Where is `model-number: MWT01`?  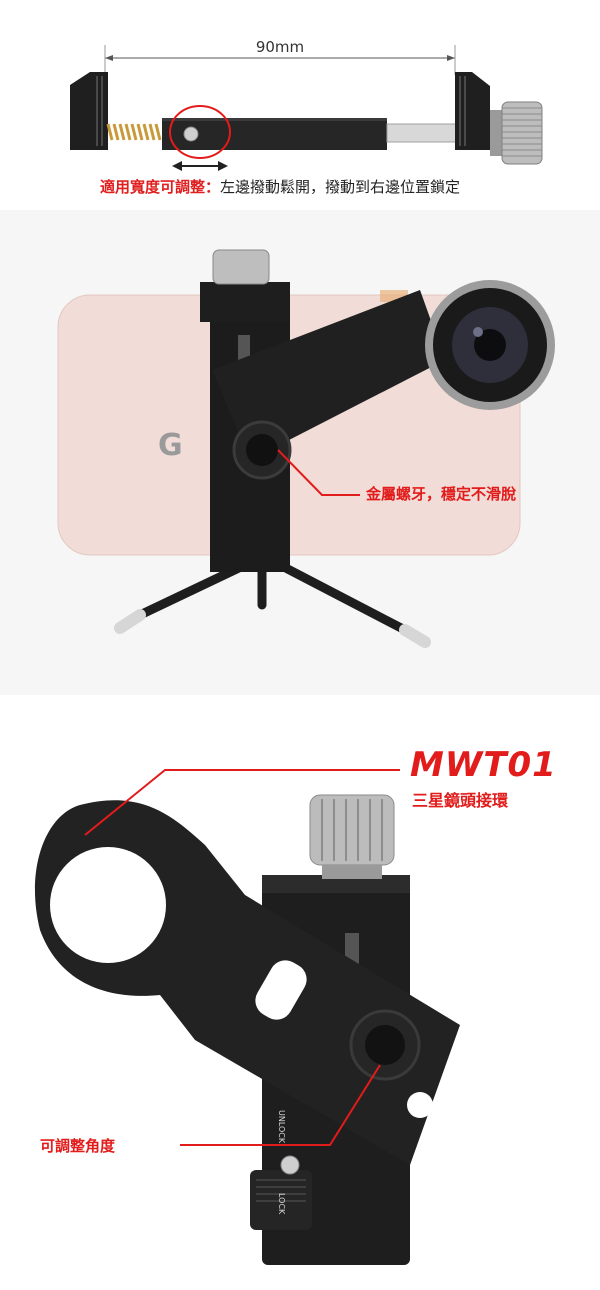 model-number: MWT01 is located at coordinates (483, 765).